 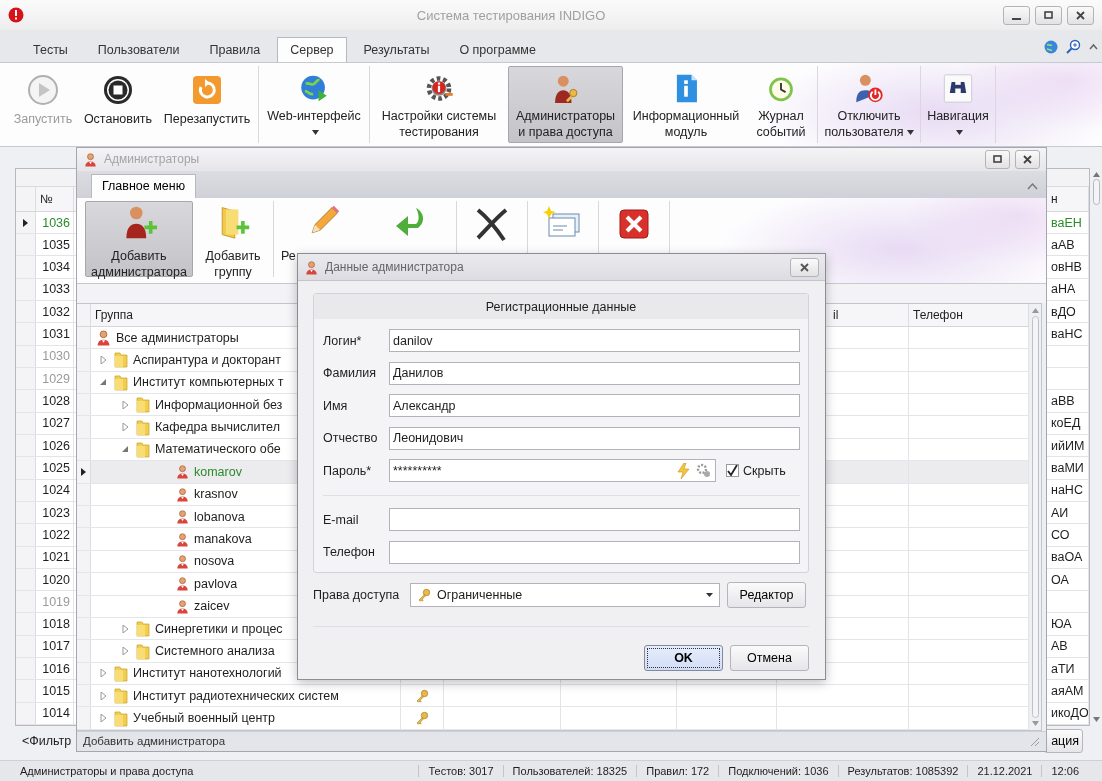 I want to click on grid-button: ация, so click(x=1063, y=741).